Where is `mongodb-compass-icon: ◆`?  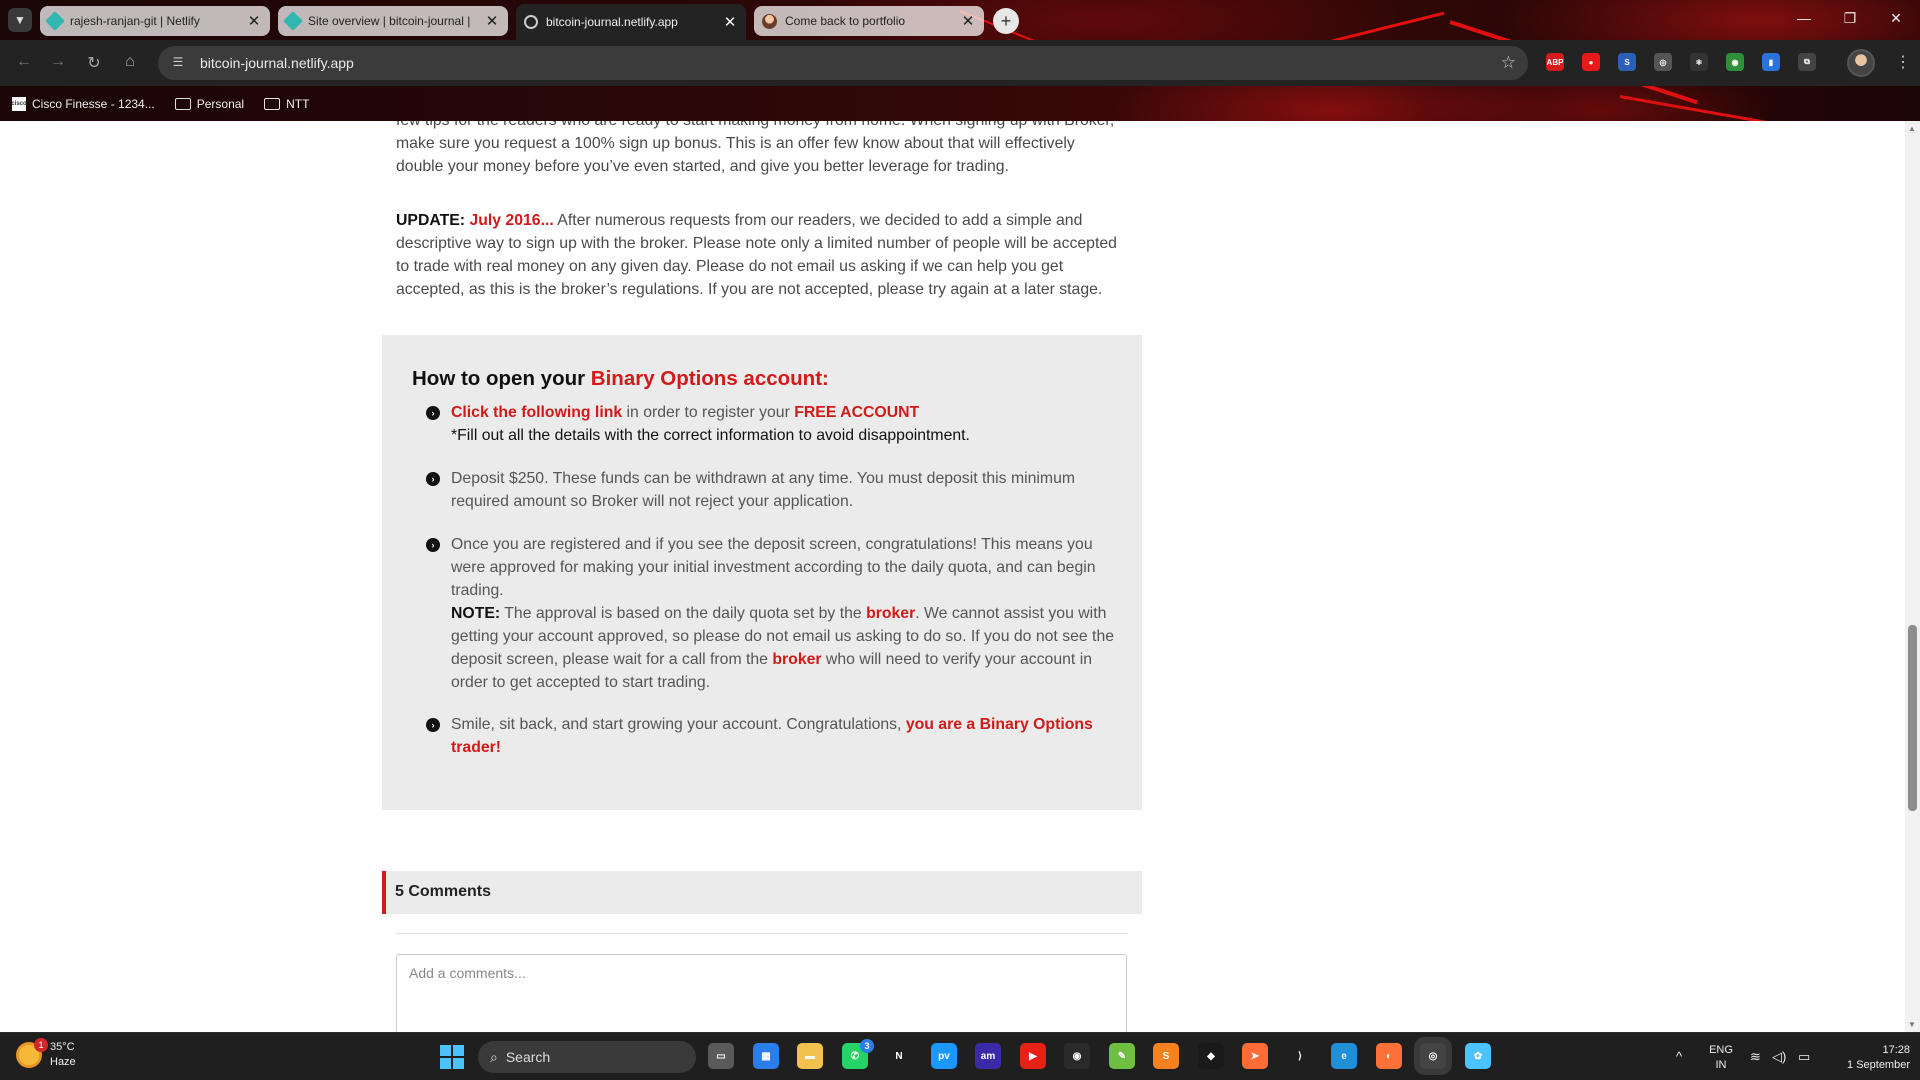 mongodb-compass-icon: ◆ is located at coordinates (1211, 1056).